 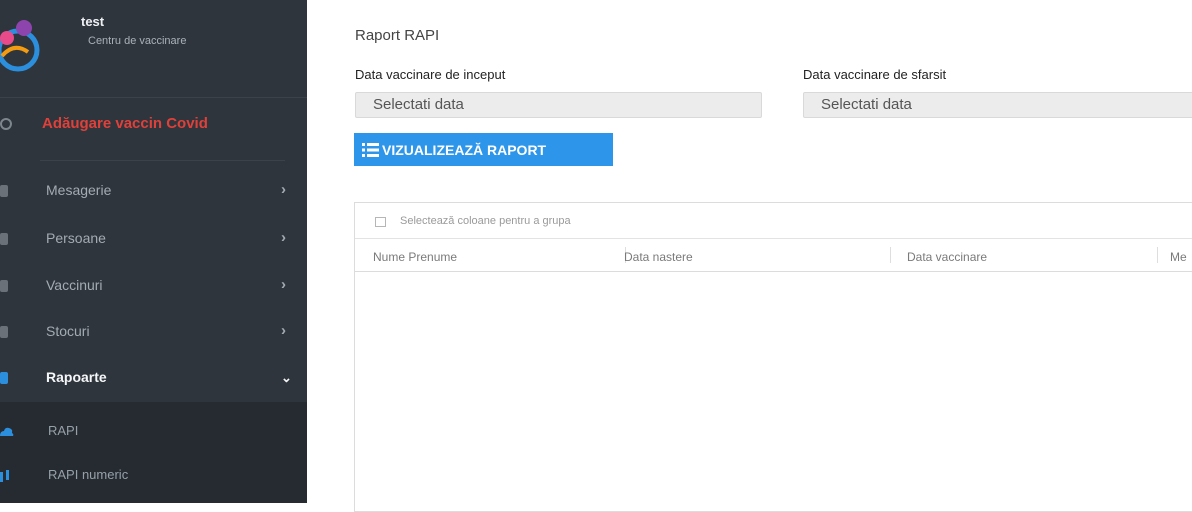 What do you see at coordinates (485, 221) in the screenshot?
I see `group-panel-text: Selectează coloane pentru a grupa` at bounding box center [485, 221].